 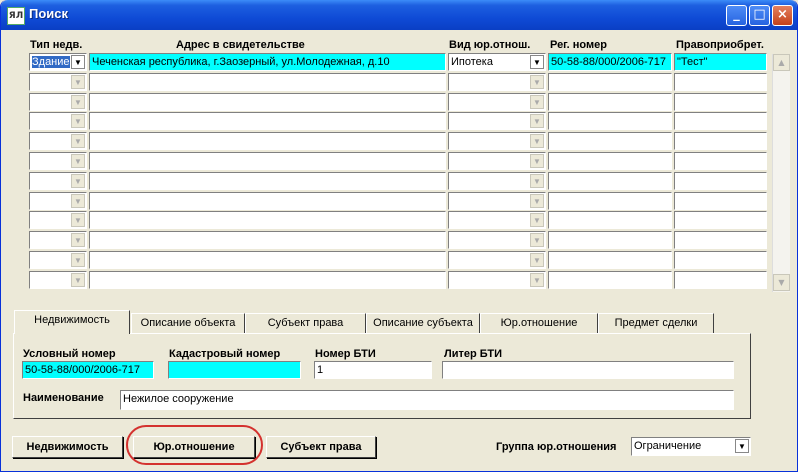 What do you see at coordinates (656, 323) in the screenshot?
I see `tab-deal-subject: Предмет сделки` at bounding box center [656, 323].